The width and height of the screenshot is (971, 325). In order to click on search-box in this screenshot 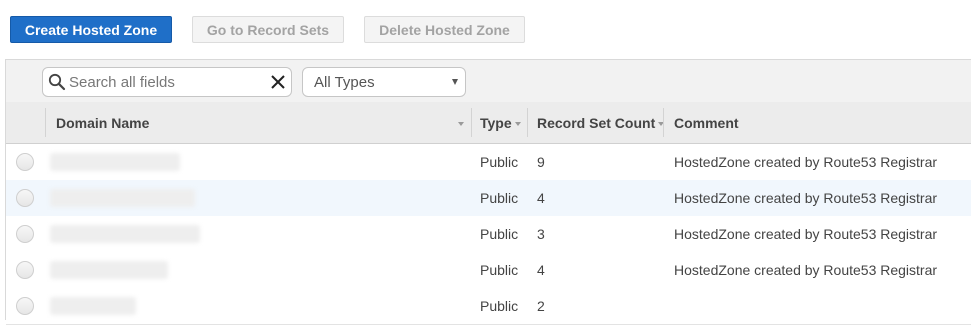, I will do `click(167, 82)`.